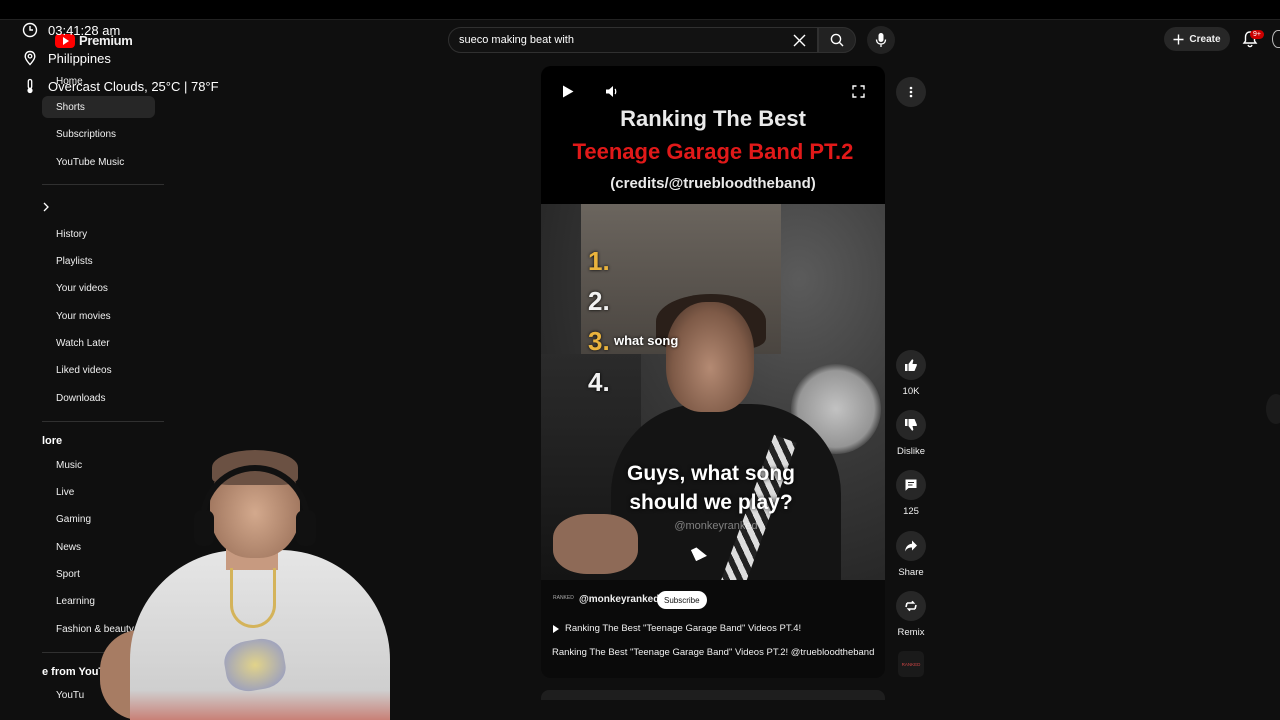  What do you see at coordinates (86, 134) in the screenshot?
I see `sidebar-item-label: Subscriptions` at bounding box center [86, 134].